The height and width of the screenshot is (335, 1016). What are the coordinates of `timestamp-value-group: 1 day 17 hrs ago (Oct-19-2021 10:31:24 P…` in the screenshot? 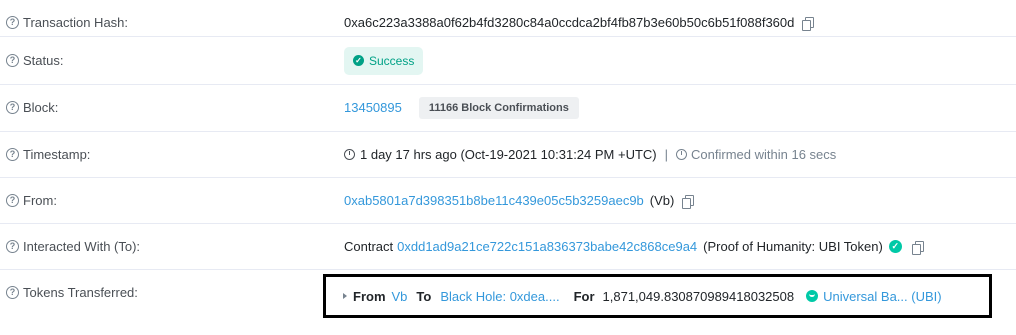 It's located at (590, 154).